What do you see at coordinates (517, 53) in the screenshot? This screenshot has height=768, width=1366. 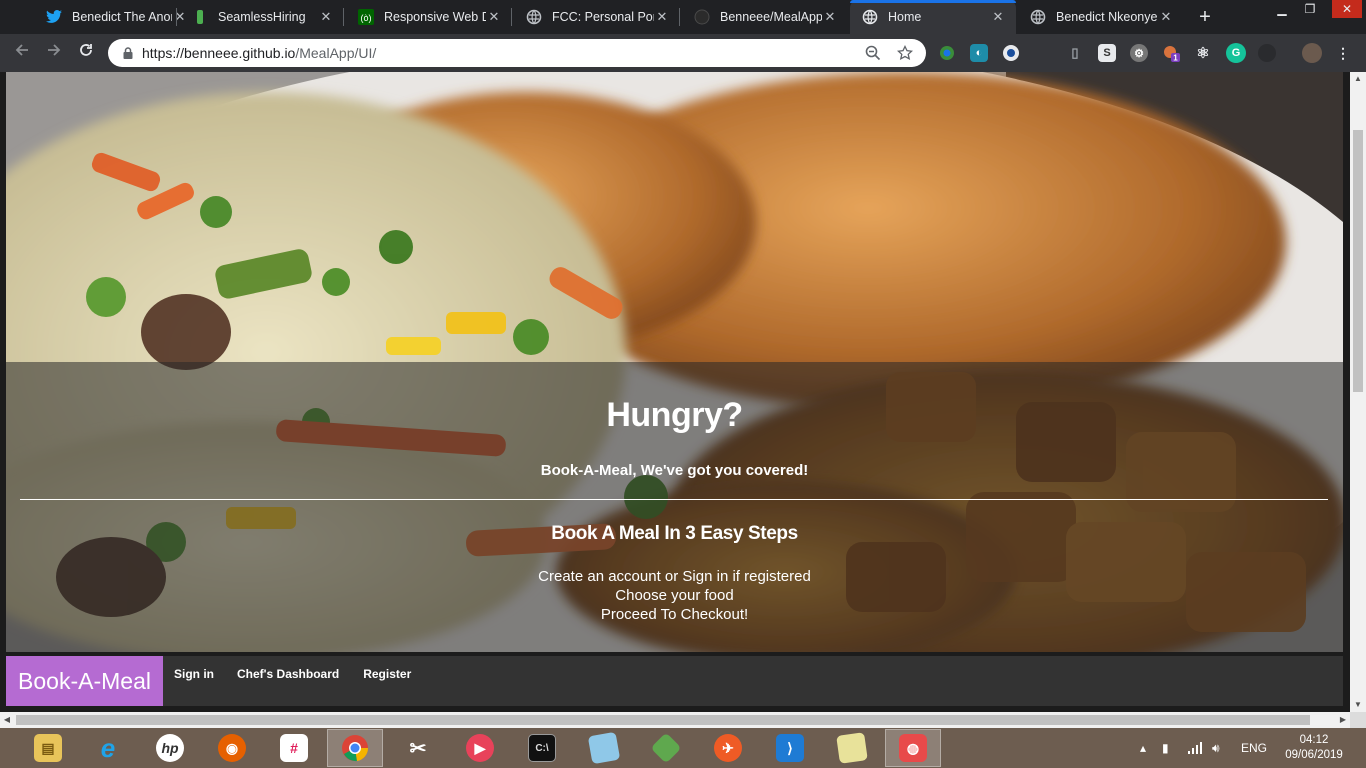 I see `address-bar: https://benneee.github.io/MealApp/UI/` at bounding box center [517, 53].